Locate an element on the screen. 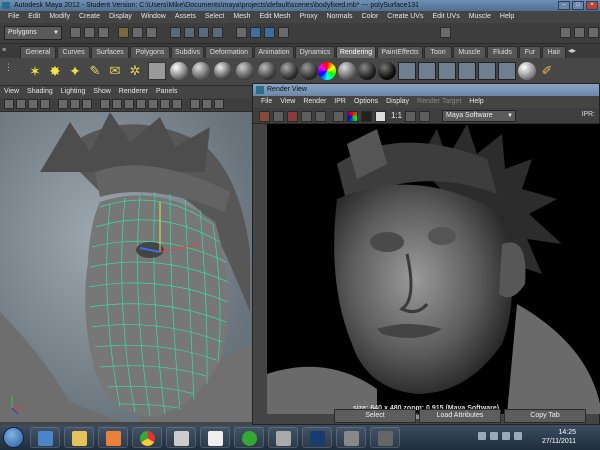 The image size is (600, 450). menu-set-select: Polygons ▼ is located at coordinates (33, 33).